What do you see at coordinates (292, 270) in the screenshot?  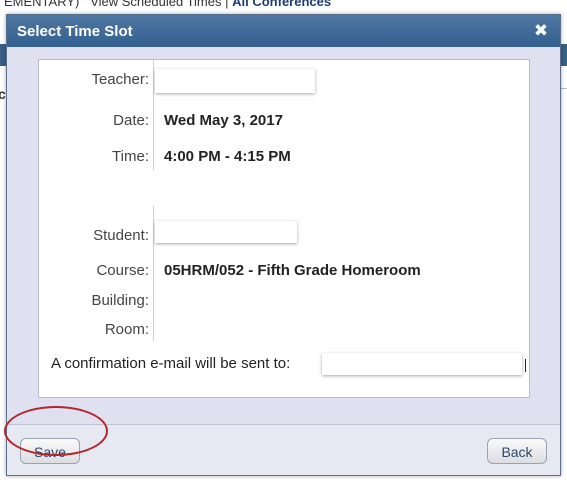 I see `course-value: 05HRM/052 - Fifth Grade Homeroom` at bounding box center [292, 270].